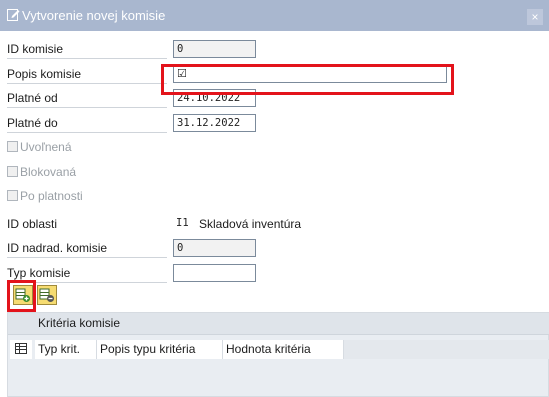  Describe the element at coordinates (87, 172) in the screenshot. I see `blokovana-option: Blokovaná` at that location.